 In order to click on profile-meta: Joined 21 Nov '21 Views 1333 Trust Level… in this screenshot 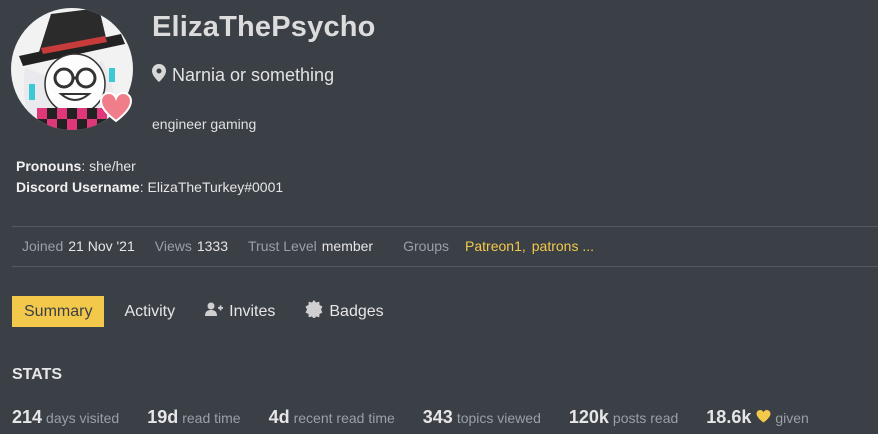, I will do `click(308, 246)`.